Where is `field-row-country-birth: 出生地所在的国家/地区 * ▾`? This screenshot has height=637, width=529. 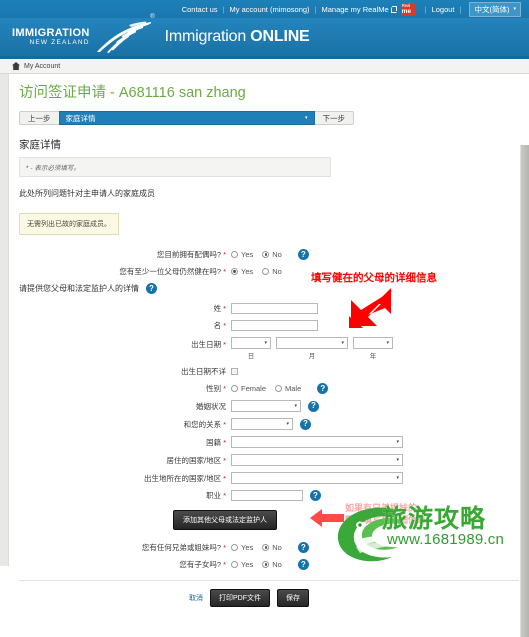 field-row-country-birth: 出生地所在的国家/地区 * ▾ is located at coordinates (269, 478).